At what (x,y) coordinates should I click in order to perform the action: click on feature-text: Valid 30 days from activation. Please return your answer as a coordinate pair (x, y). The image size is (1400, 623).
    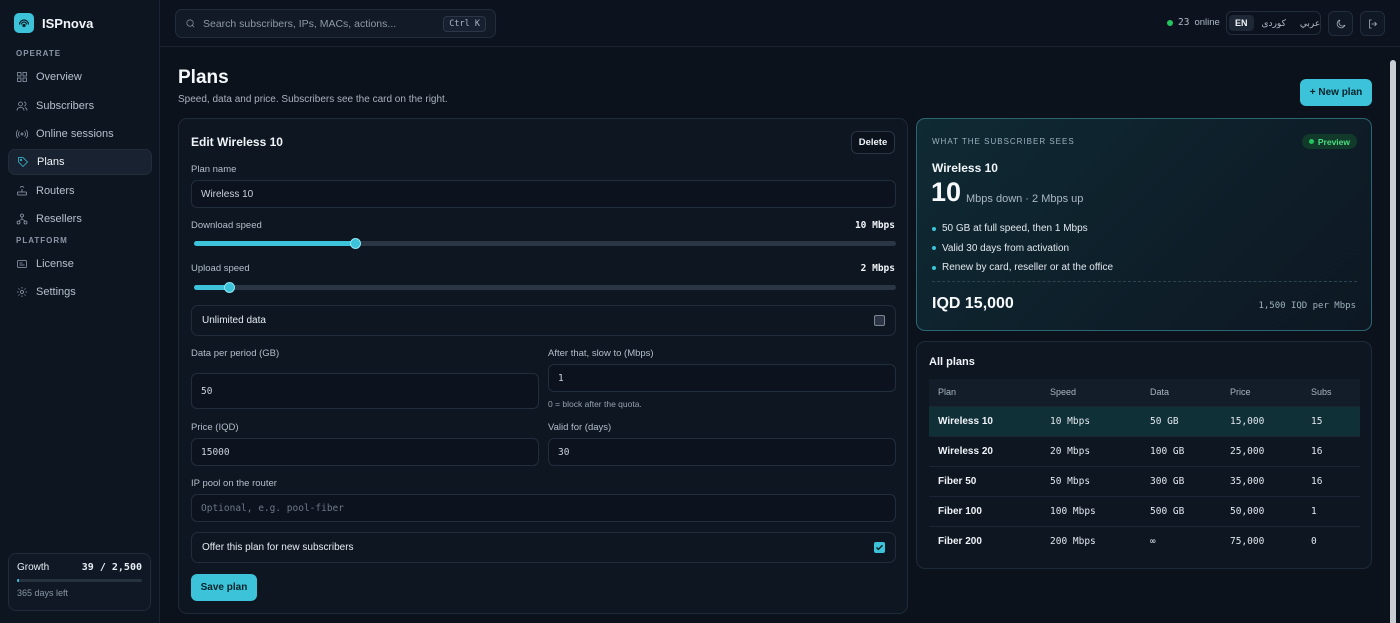
    Looking at the image, I should click on (1006, 248).